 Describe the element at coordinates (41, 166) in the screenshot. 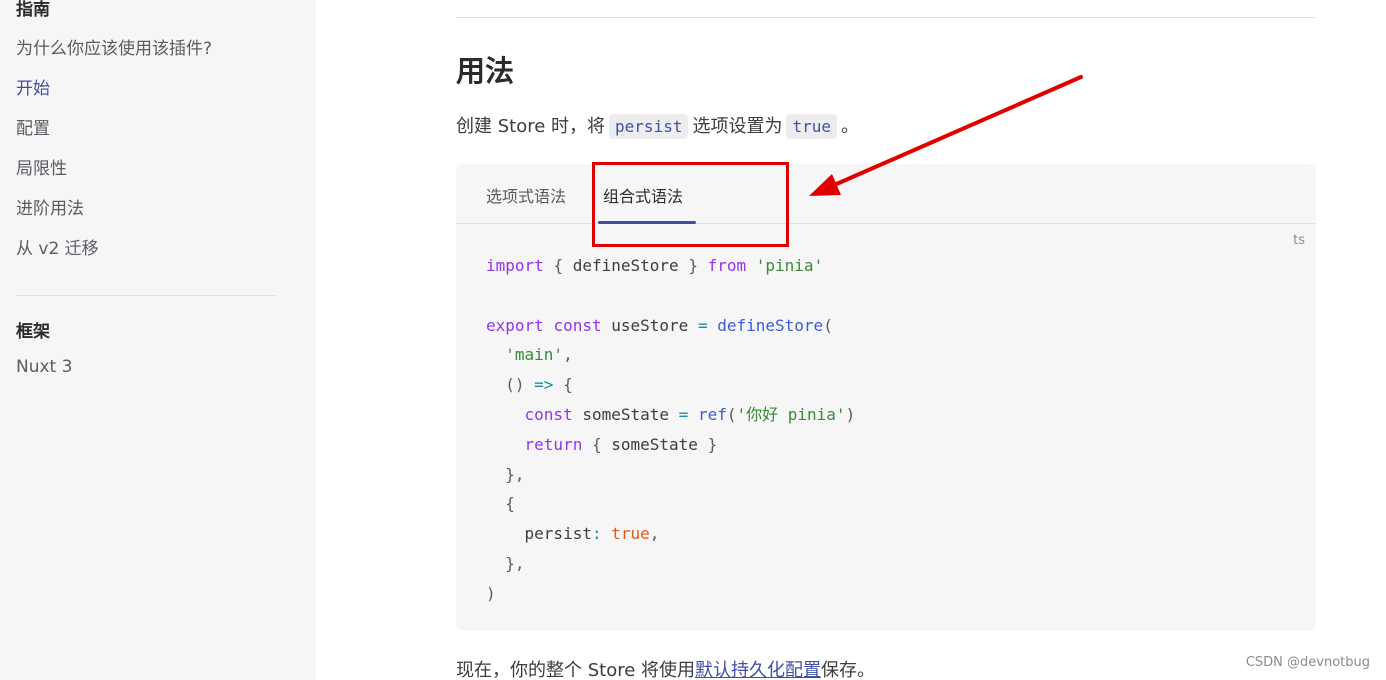

I see `sidebar-item-limitations: 局限性` at that location.